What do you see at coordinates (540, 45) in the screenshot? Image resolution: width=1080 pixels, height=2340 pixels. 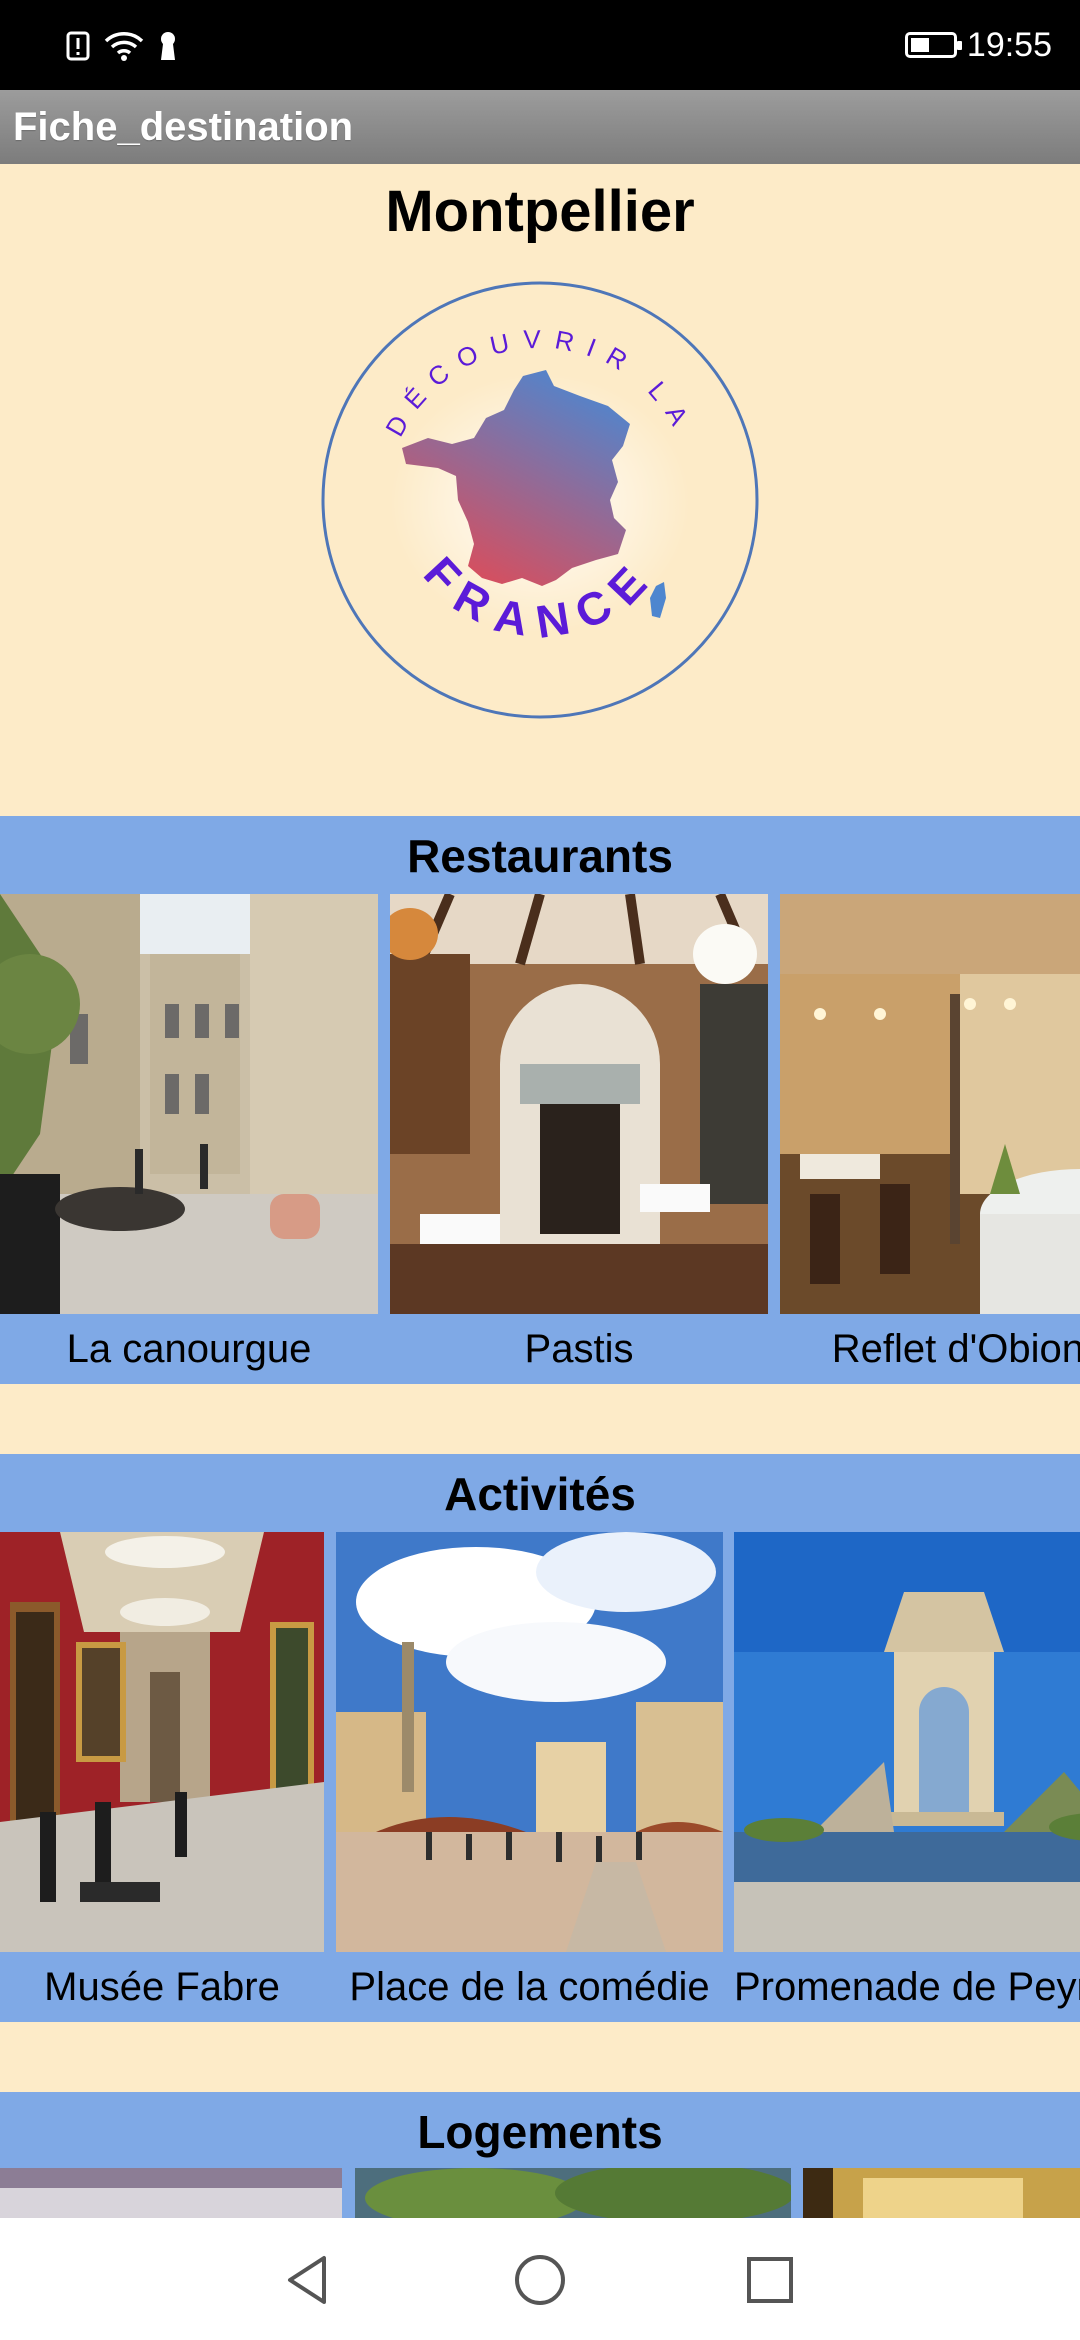 I see `status-bar: 19:55` at bounding box center [540, 45].